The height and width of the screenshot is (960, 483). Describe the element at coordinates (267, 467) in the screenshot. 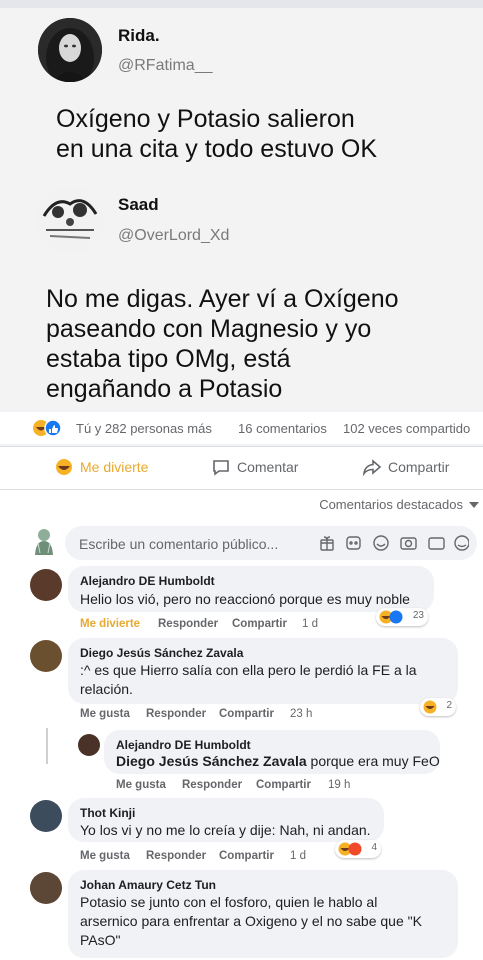

I see `comment-button: Comentar` at that location.